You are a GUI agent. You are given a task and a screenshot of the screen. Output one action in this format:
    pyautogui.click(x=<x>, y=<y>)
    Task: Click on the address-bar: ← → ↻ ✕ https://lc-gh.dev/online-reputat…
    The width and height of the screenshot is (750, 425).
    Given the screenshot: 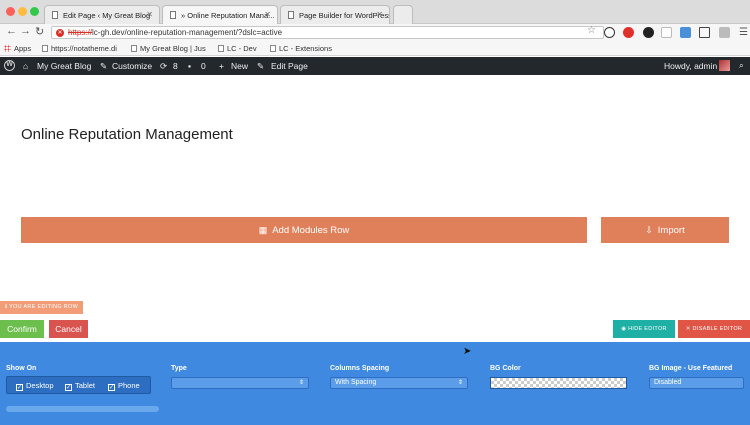 What is the action you would take?
    pyautogui.click(x=375, y=32)
    